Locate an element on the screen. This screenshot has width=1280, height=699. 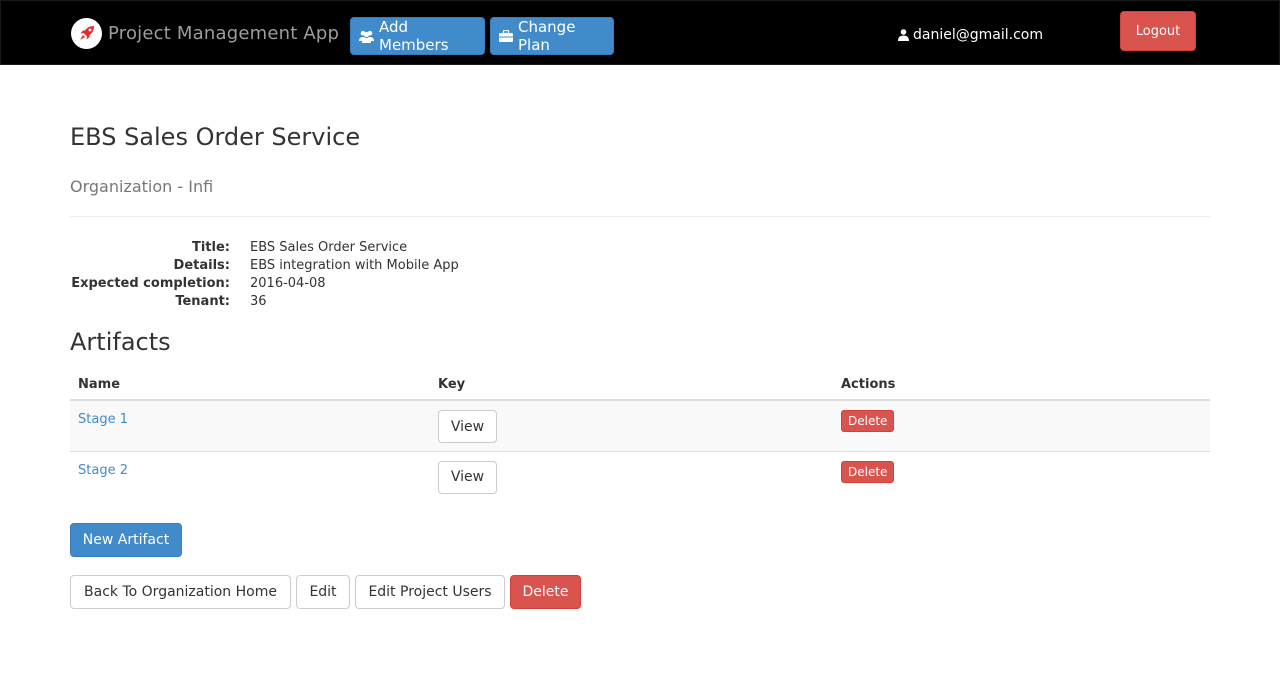
organization-subtitle: Organization - Infi is located at coordinates (142, 186).